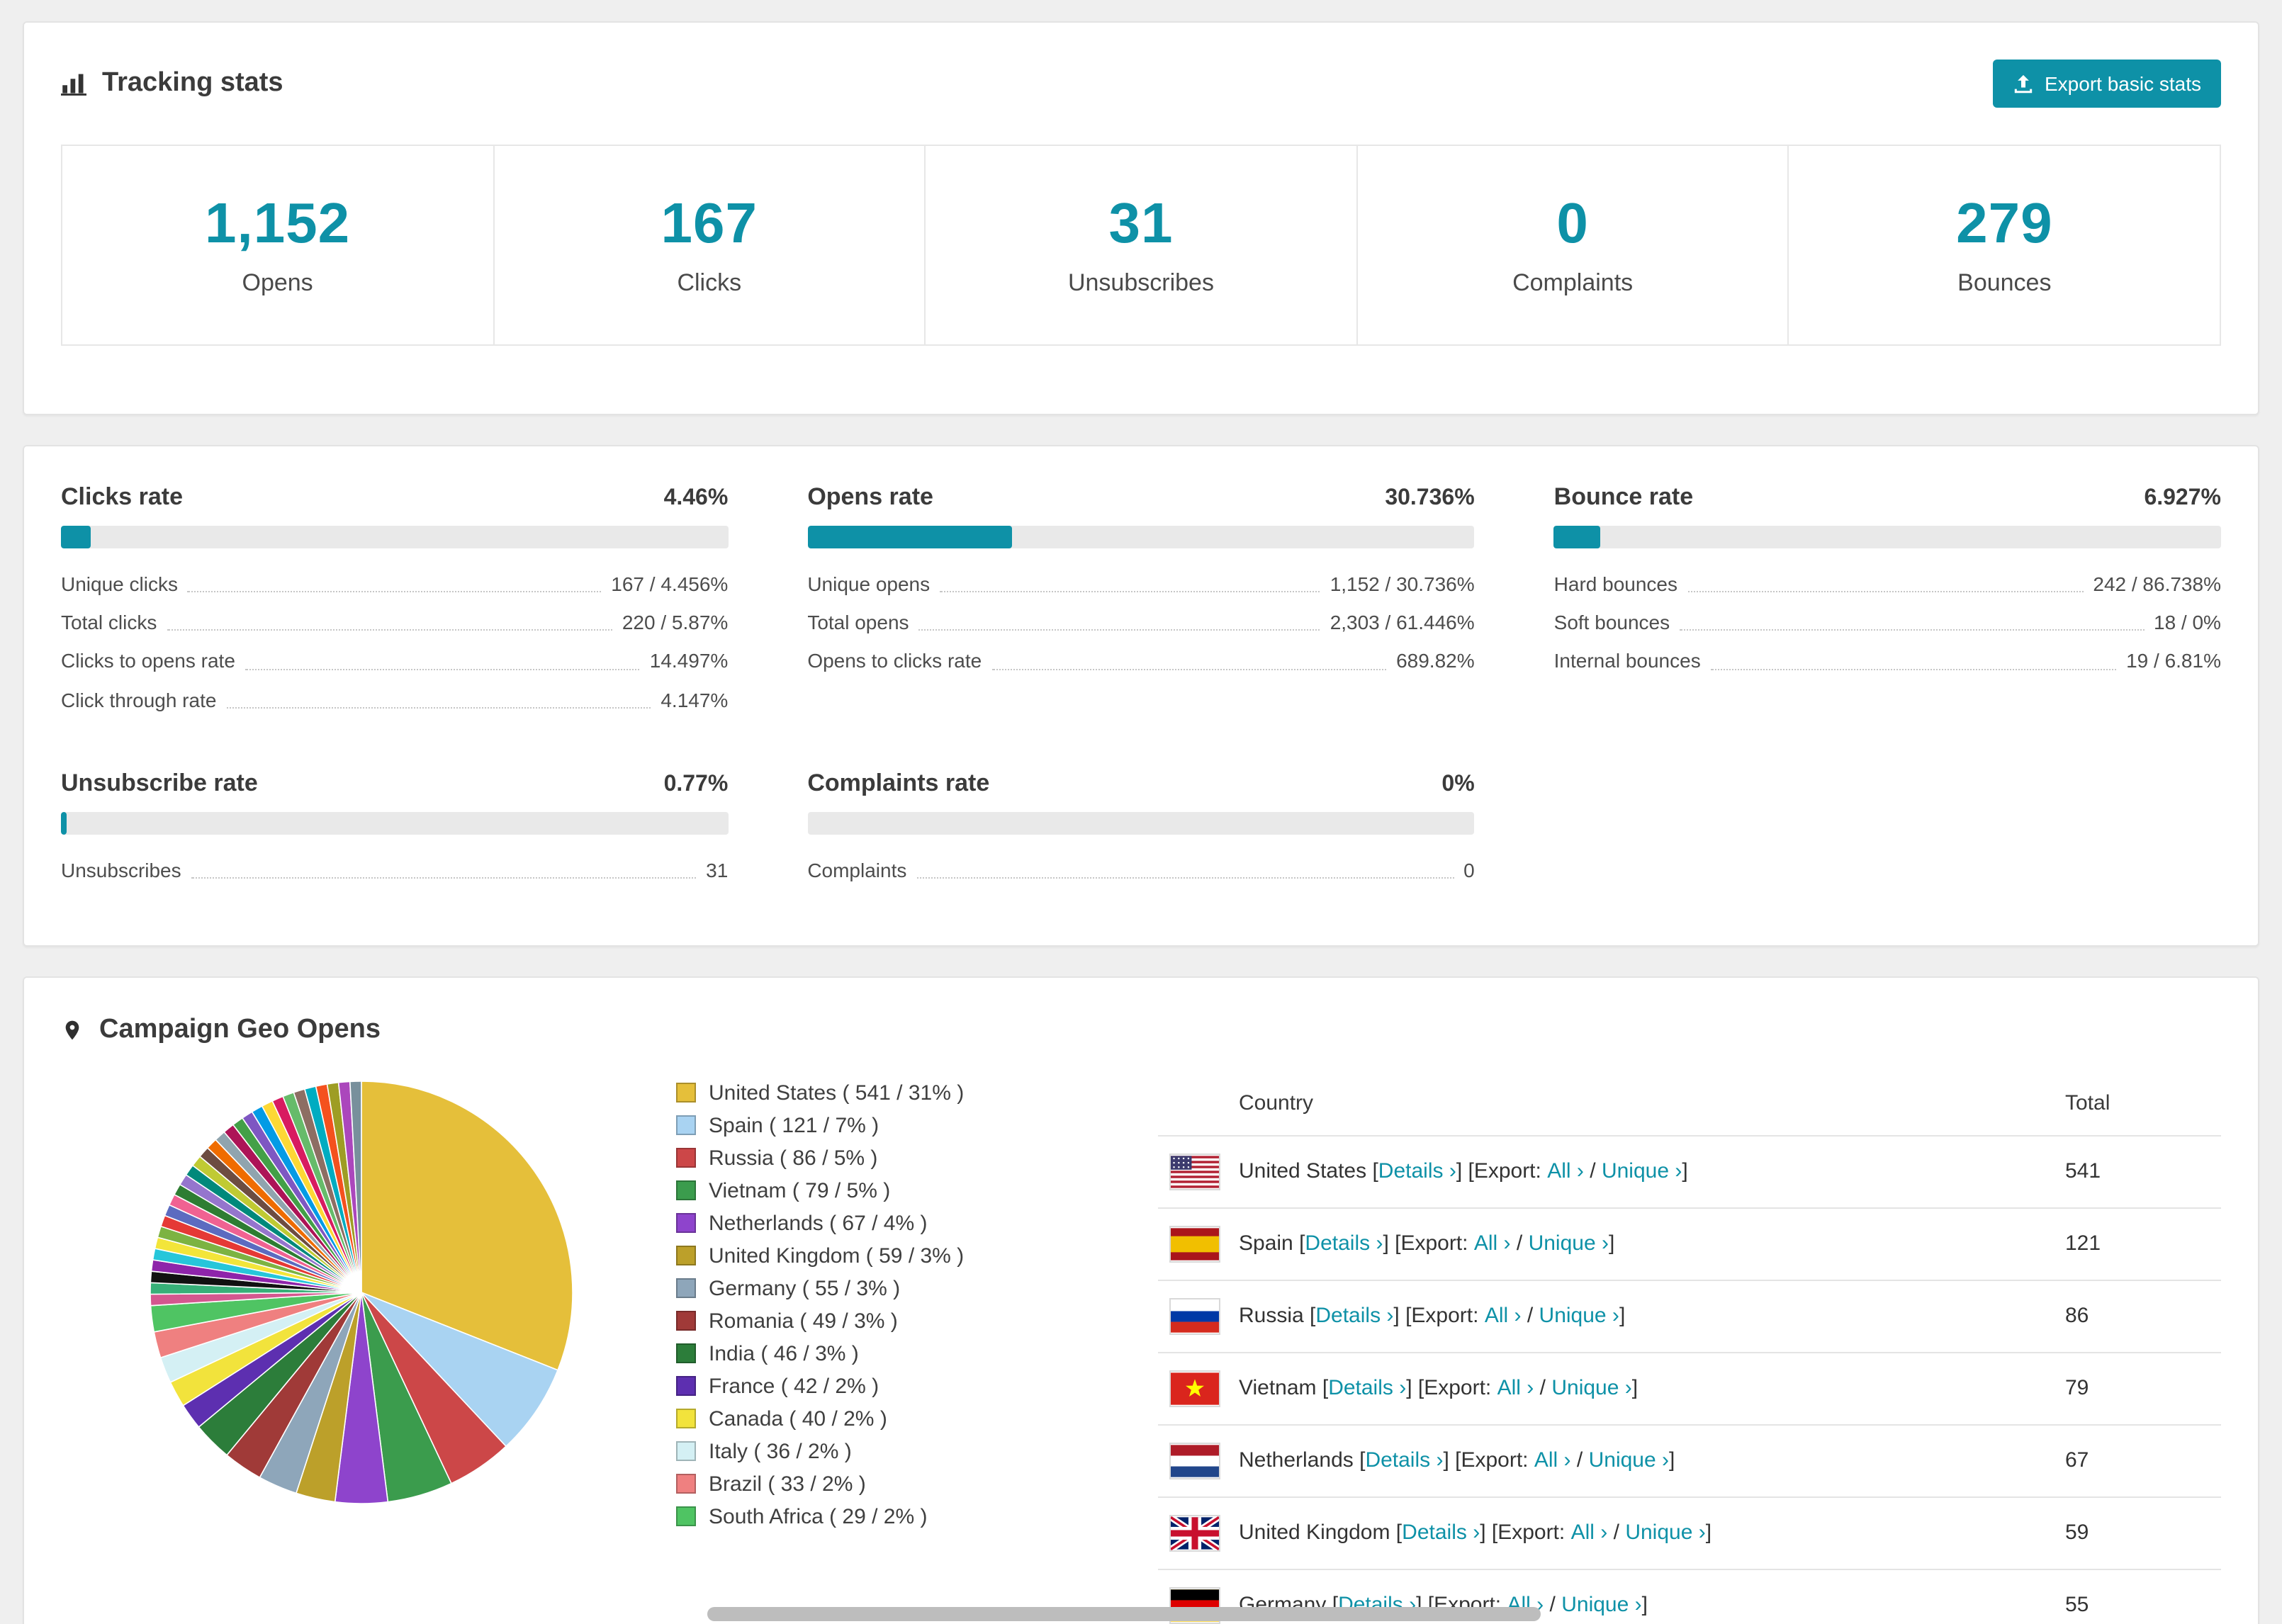  What do you see at coordinates (221, 1030) in the screenshot?
I see `geo-card-title: Campaign Geo Opens` at bounding box center [221, 1030].